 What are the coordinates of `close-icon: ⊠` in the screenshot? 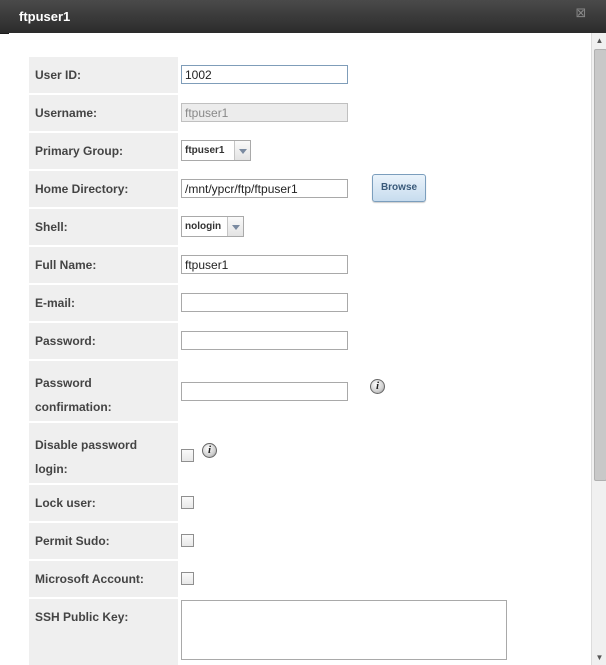 It's located at (581, 12).